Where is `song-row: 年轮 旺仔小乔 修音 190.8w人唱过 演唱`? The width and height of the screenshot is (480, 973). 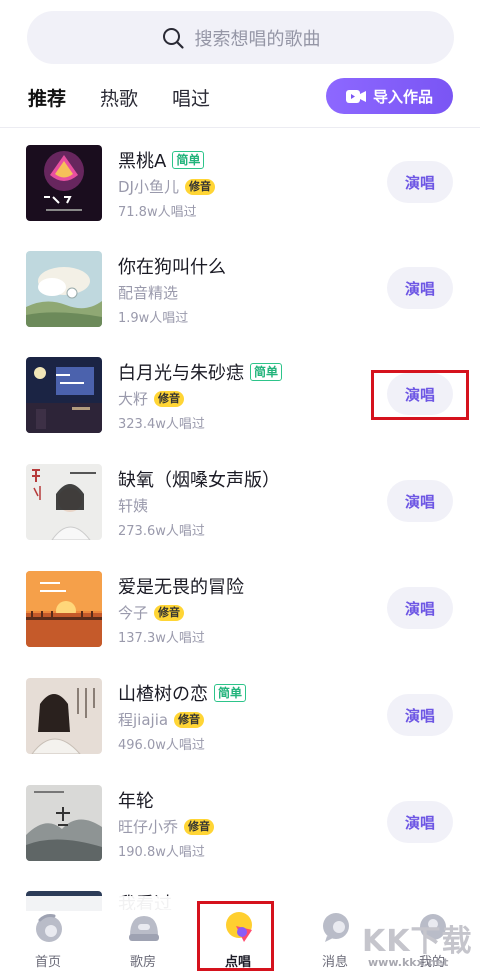
song-row: 年轮 旺仔小乔 修音 190.8w人唱过 演唱 is located at coordinates (240, 838).